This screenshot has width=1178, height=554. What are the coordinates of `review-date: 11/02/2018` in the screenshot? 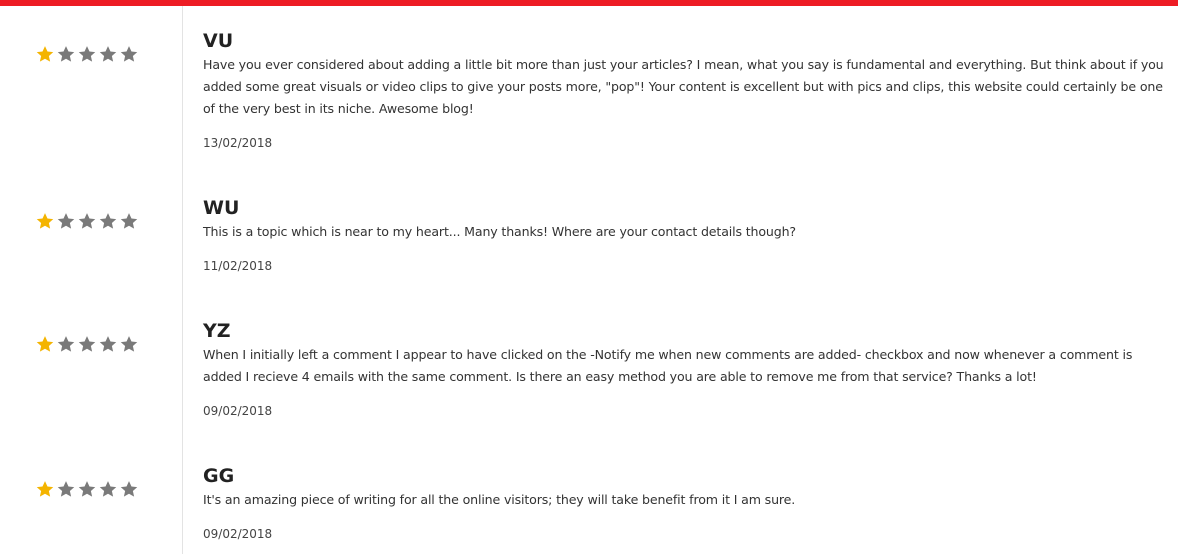 It's located at (238, 266).